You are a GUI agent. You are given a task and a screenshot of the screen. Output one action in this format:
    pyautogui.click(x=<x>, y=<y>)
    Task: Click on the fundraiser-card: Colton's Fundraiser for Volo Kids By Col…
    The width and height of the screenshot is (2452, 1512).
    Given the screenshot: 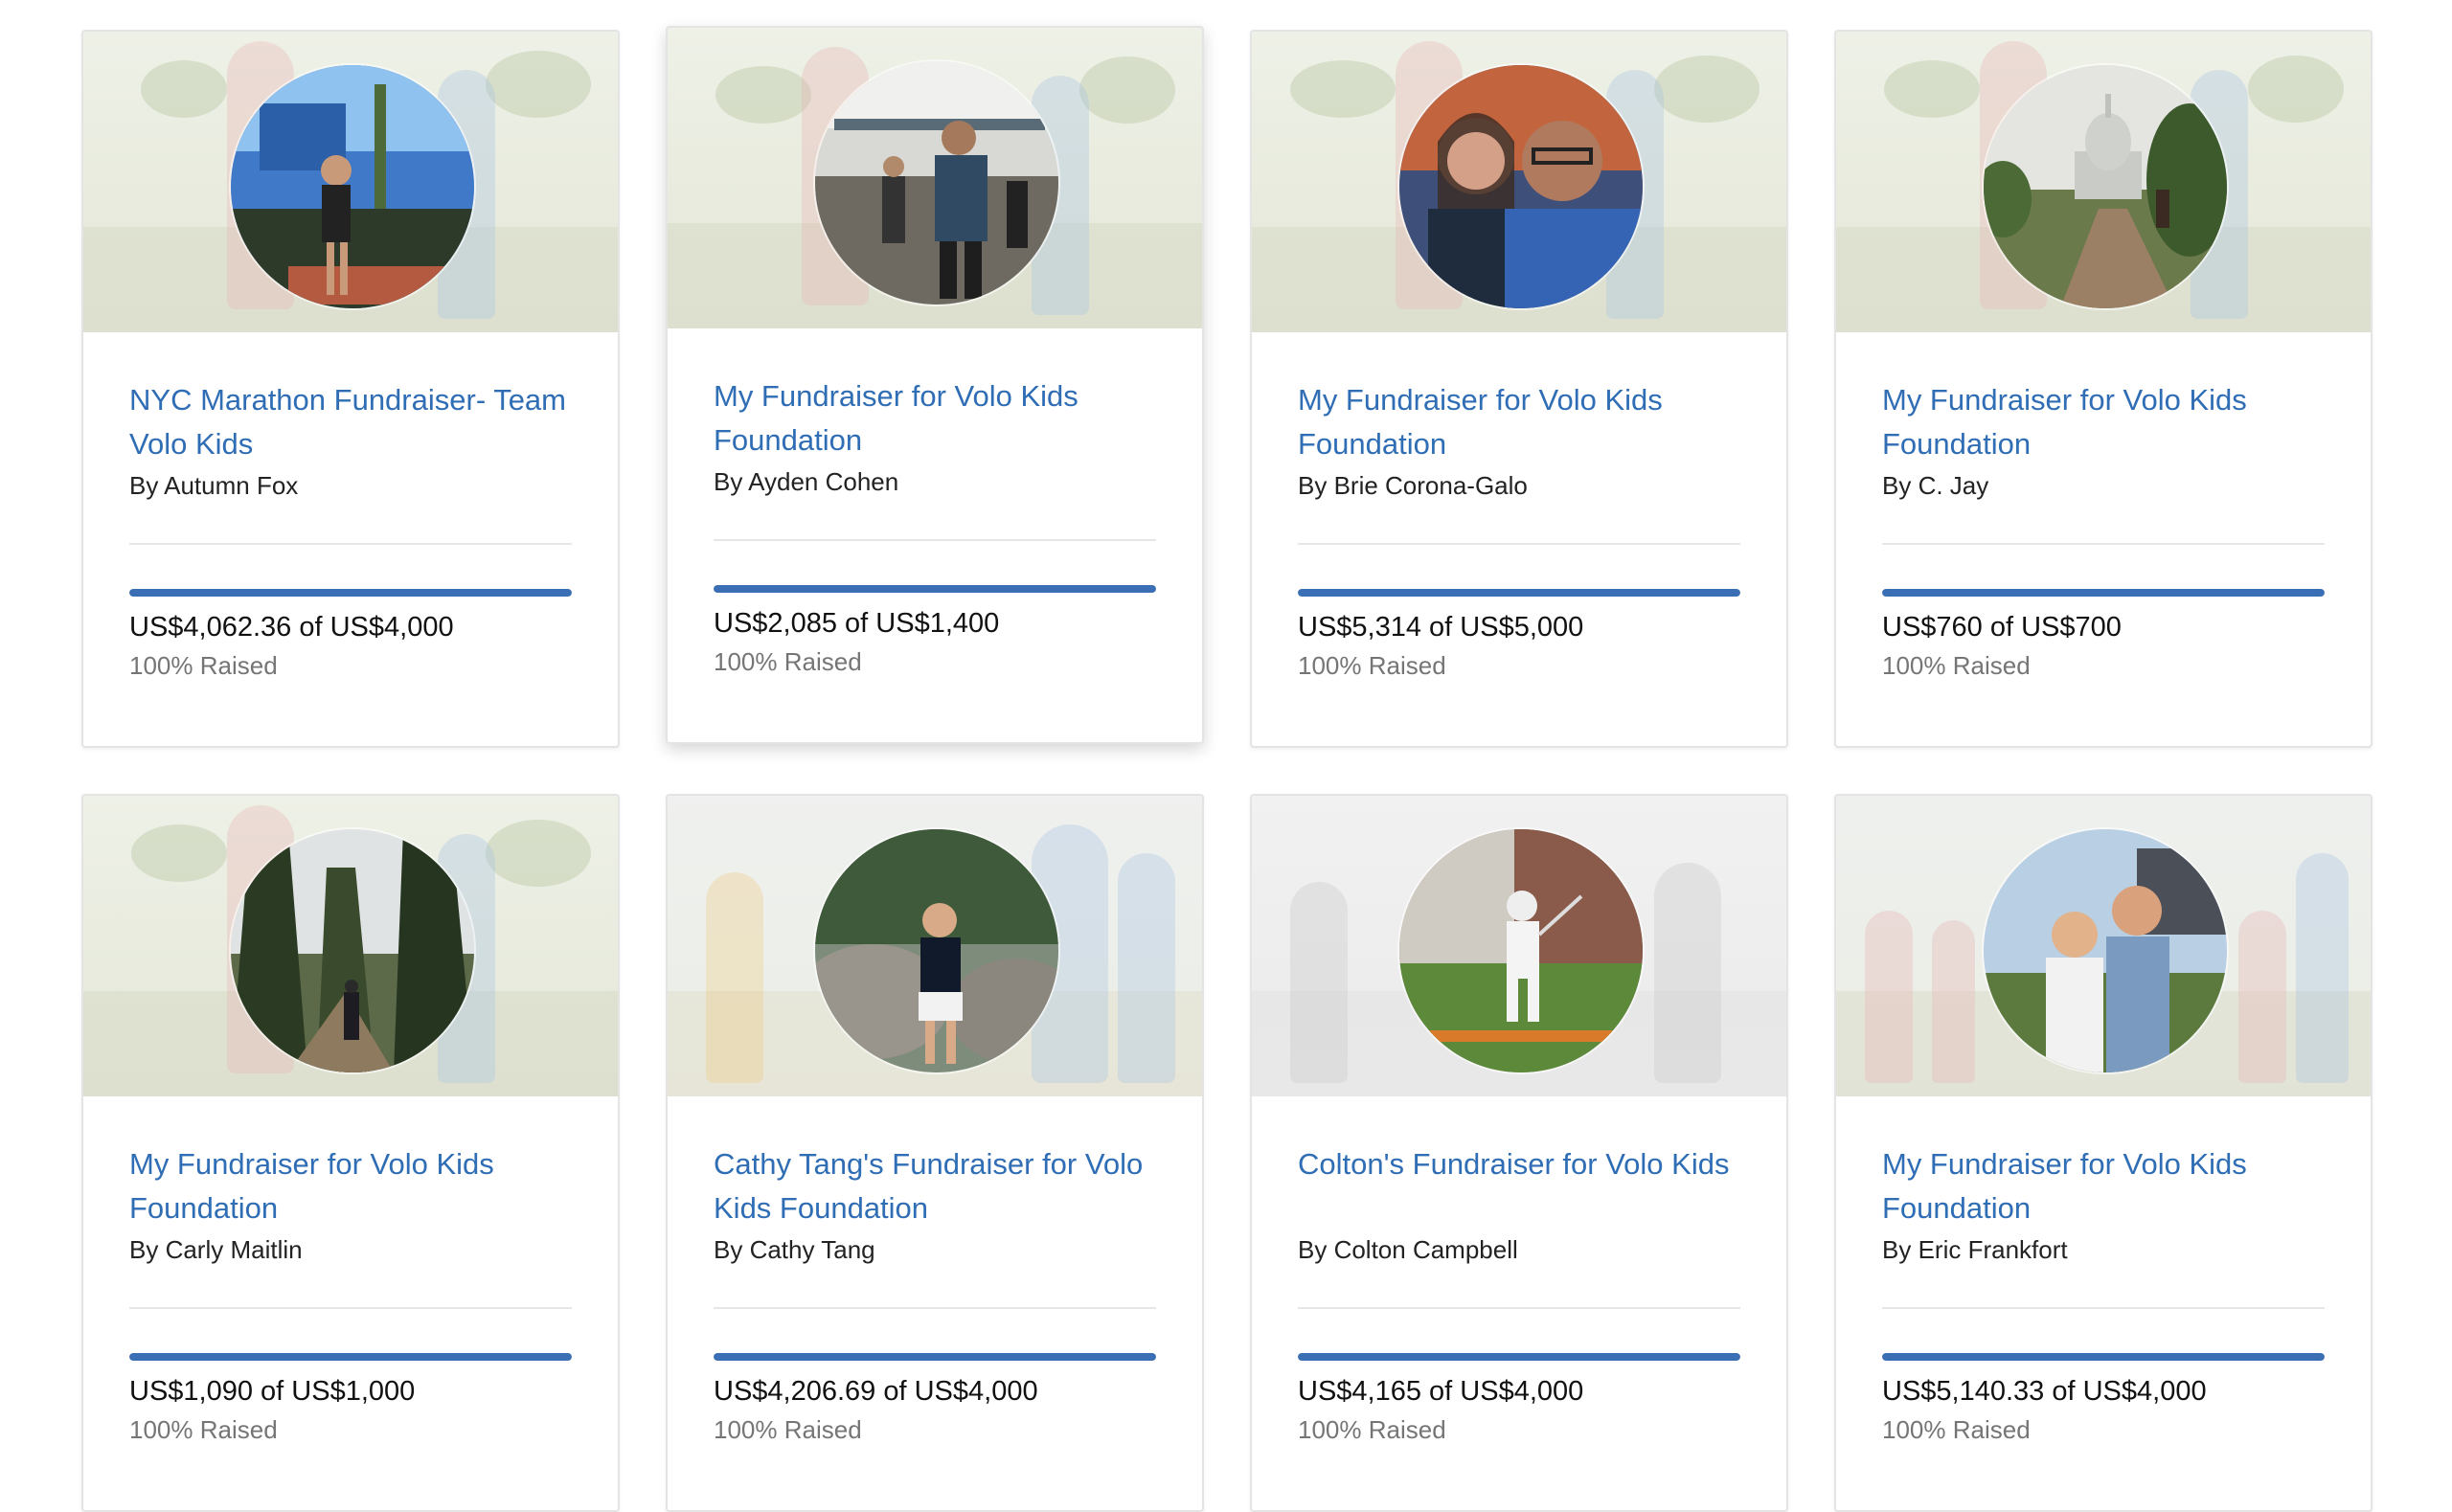 What is the action you would take?
    pyautogui.click(x=1519, y=1153)
    